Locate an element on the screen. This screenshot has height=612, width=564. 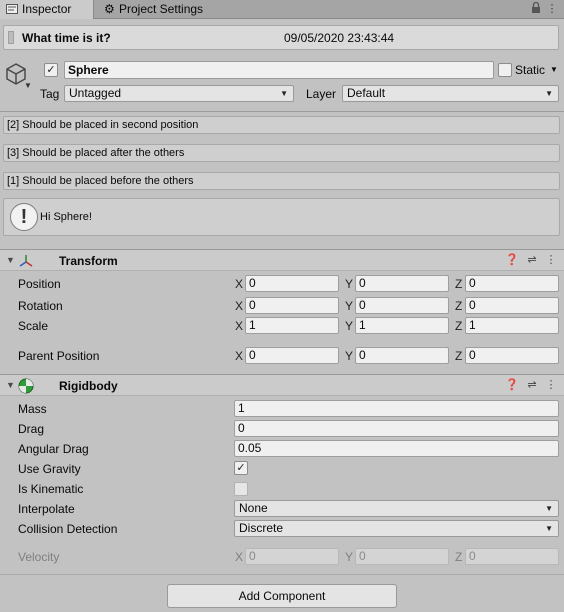
active-checkbox: ✓ is located at coordinates (51, 70).